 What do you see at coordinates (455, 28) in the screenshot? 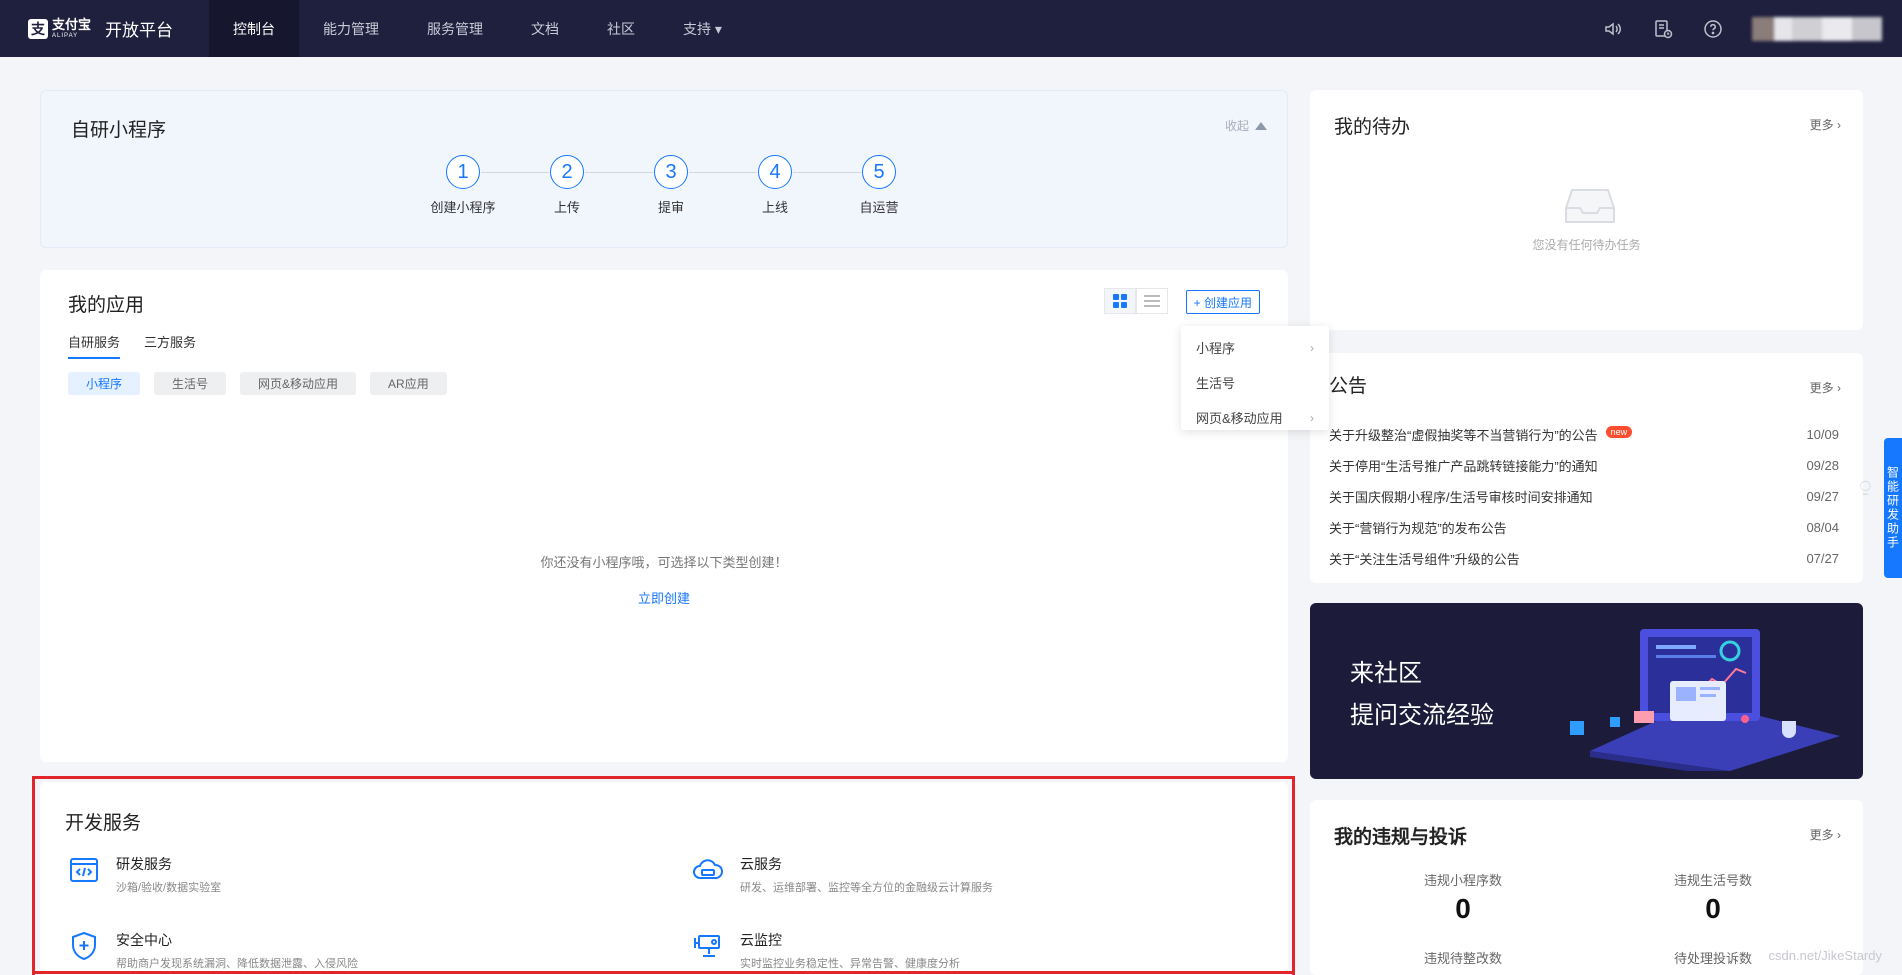
I see `nav-service: 服务管理` at bounding box center [455, 28].